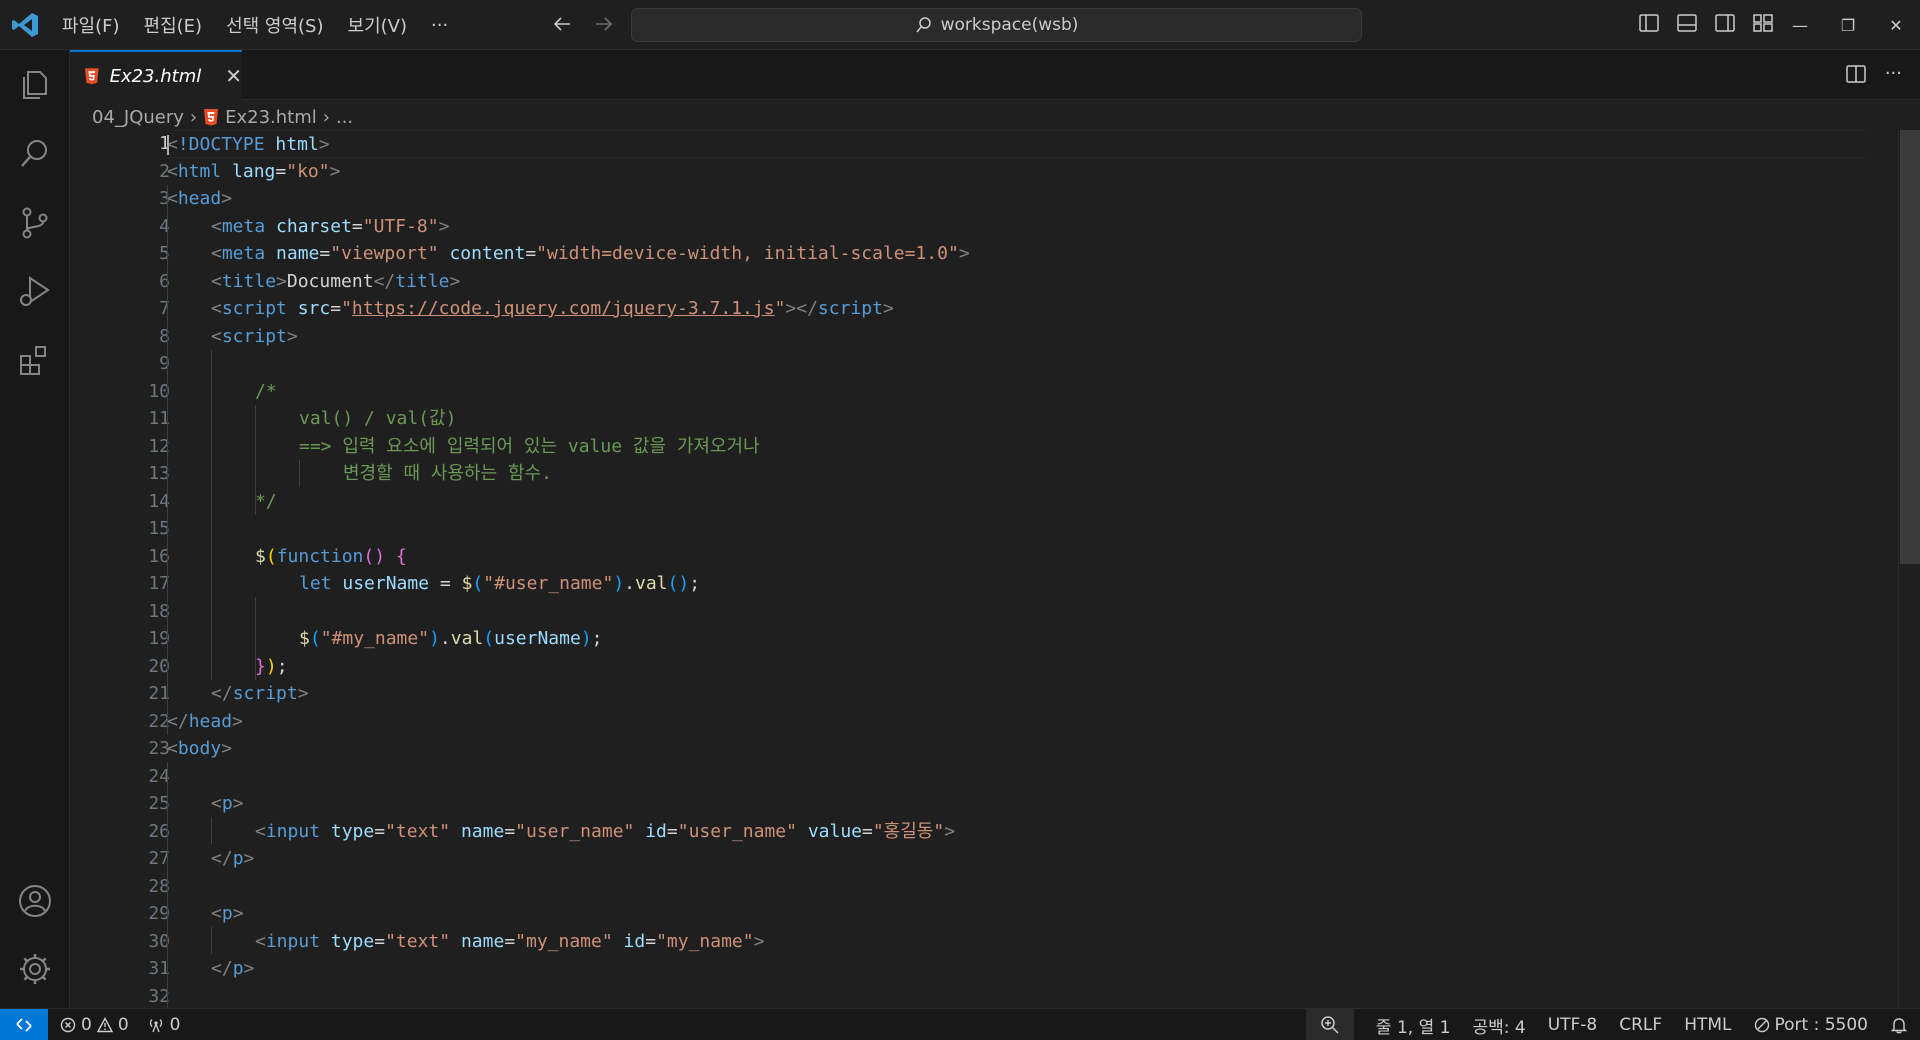 The image size is (1920, 1040). What do you see at coordinates (1649, 23) in the screenshot?
I see `toggle-primary-sidebar-icon` at bounding box center [1649, 23].